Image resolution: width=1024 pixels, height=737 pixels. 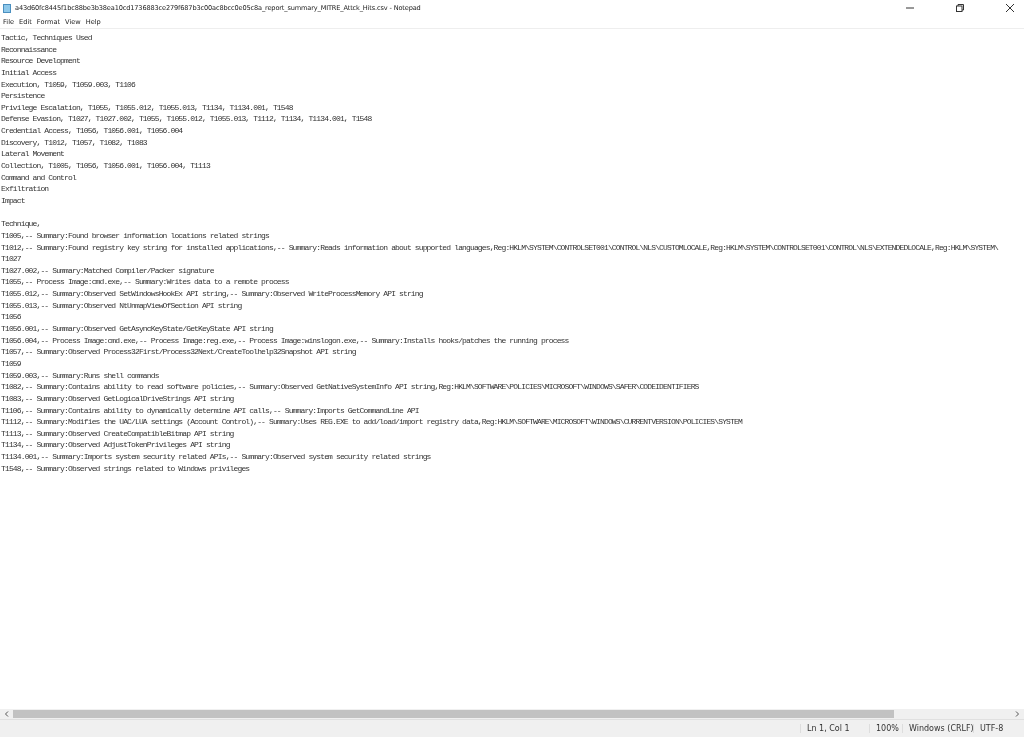 I want to click on restore-icon, so click(x=960, y=8).